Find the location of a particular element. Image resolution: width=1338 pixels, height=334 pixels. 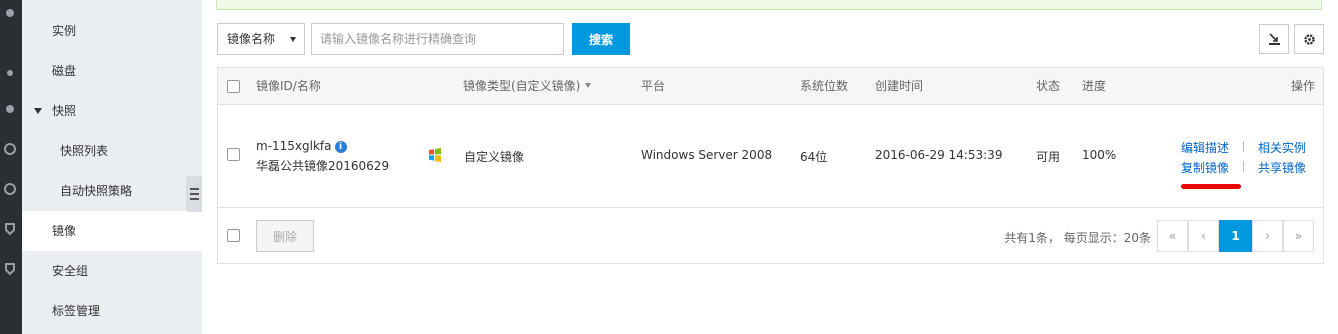

sidebar-item-instances: 实例 is located at coordinates (112, 31).